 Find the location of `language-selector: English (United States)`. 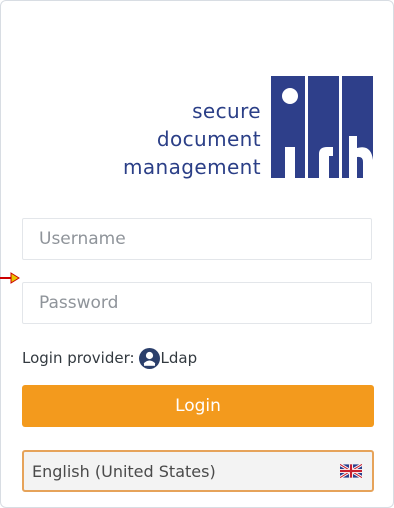

language-selector: English (United States) is located at coordinates (198, 471).